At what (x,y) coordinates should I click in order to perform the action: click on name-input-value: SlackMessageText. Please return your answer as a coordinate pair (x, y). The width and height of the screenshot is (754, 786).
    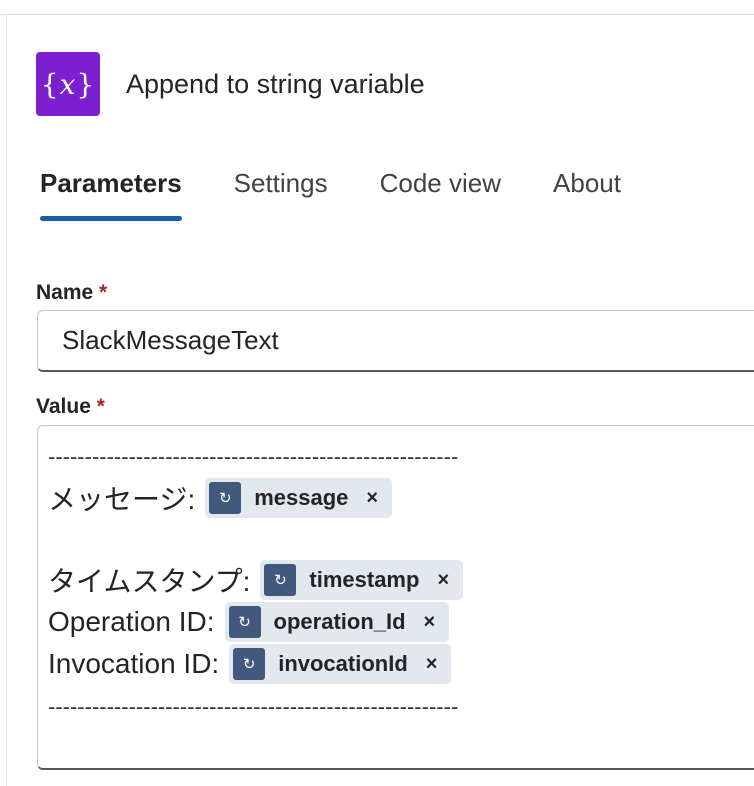
    Looking at the image, I should click on (170, 340).